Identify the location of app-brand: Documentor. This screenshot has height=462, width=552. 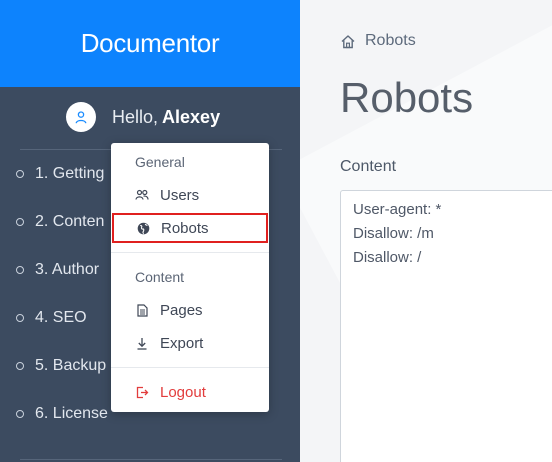
(150, 43).